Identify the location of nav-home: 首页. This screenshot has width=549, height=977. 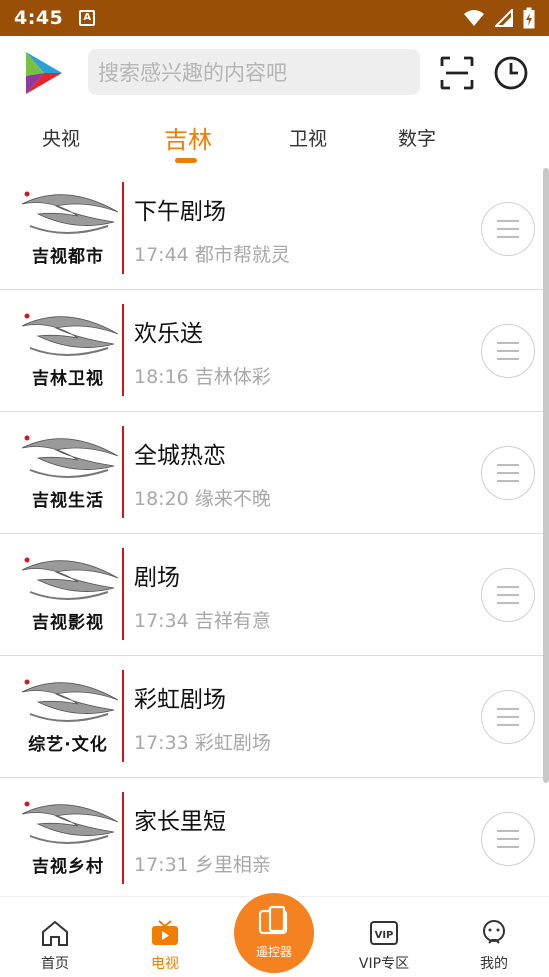
(55, 945).